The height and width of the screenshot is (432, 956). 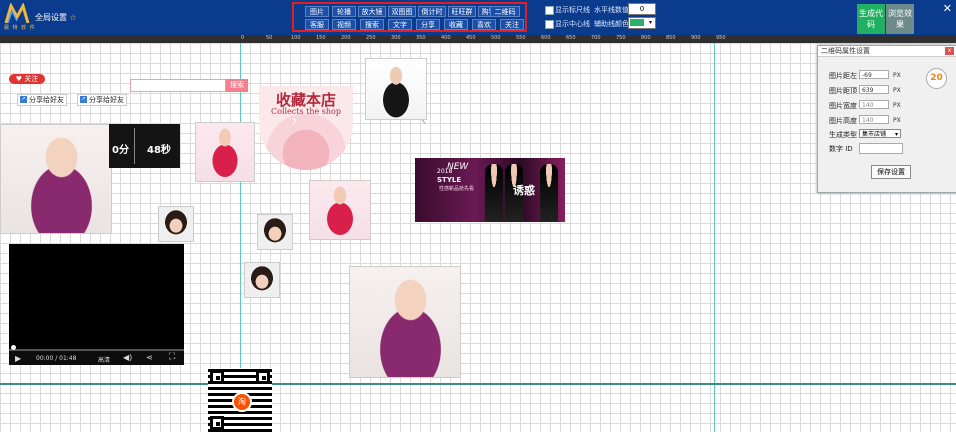 What do you see at coordinates (874, 74) in the screenshot?
I see `left-input: -69` at bounding box center [874, 74].